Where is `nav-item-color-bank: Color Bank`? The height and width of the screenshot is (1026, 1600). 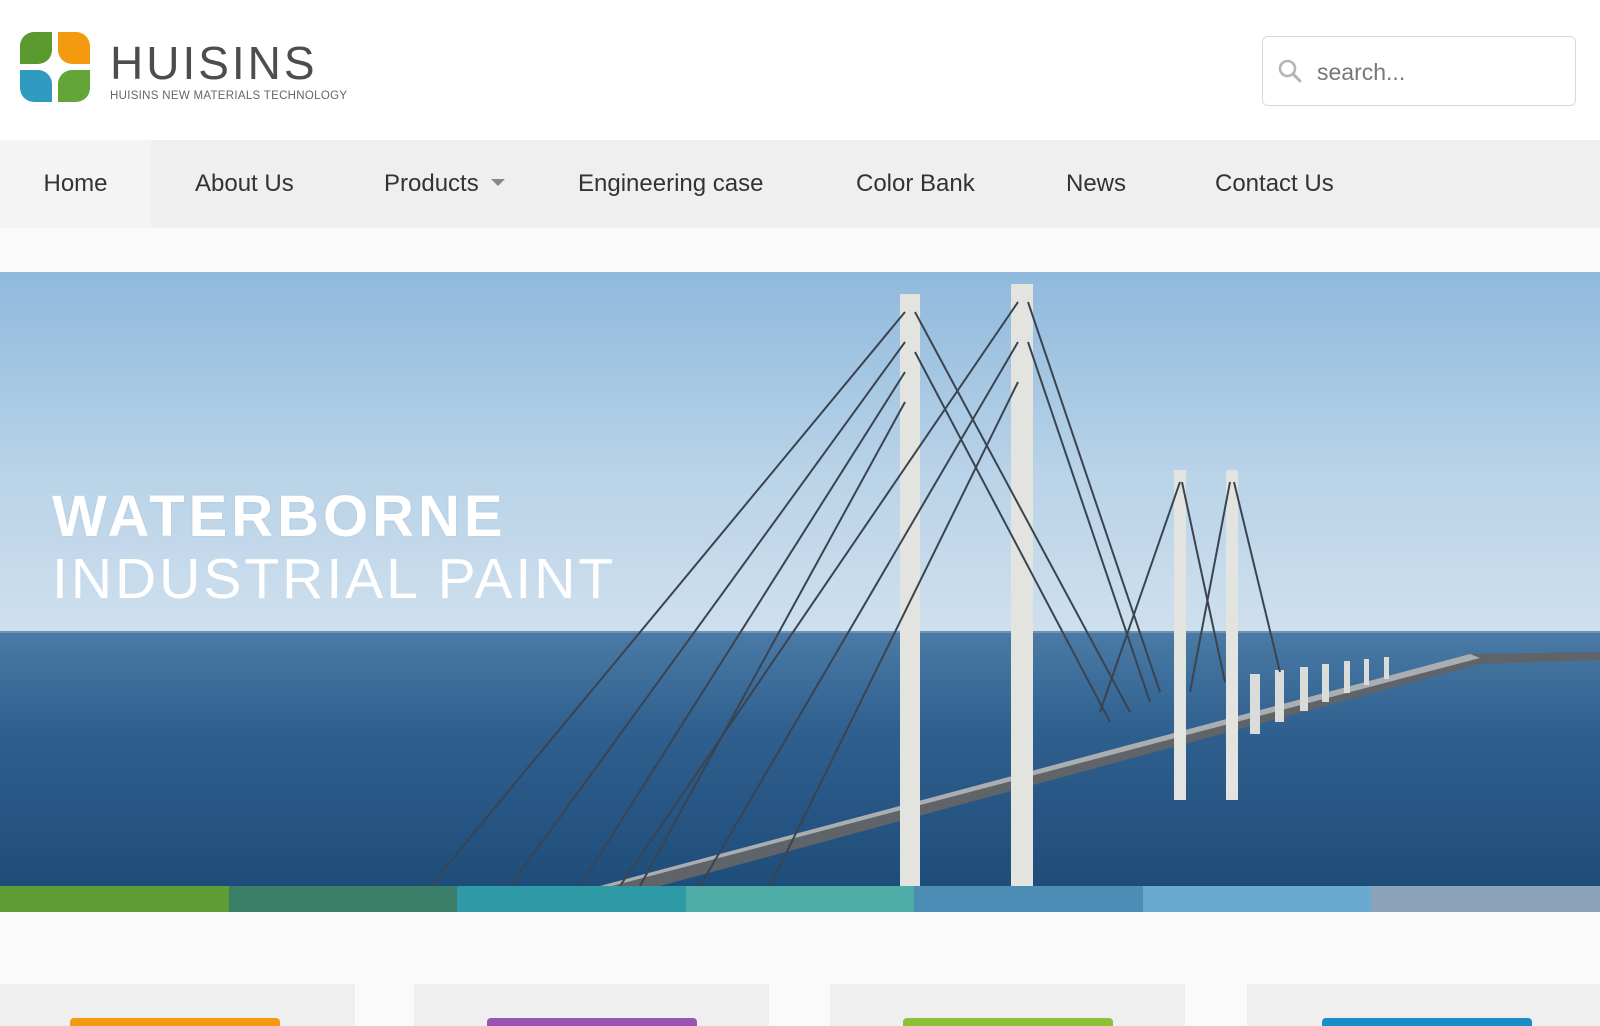
nav-item-color-bank: Color Bank is located at coordinates (915, 184).